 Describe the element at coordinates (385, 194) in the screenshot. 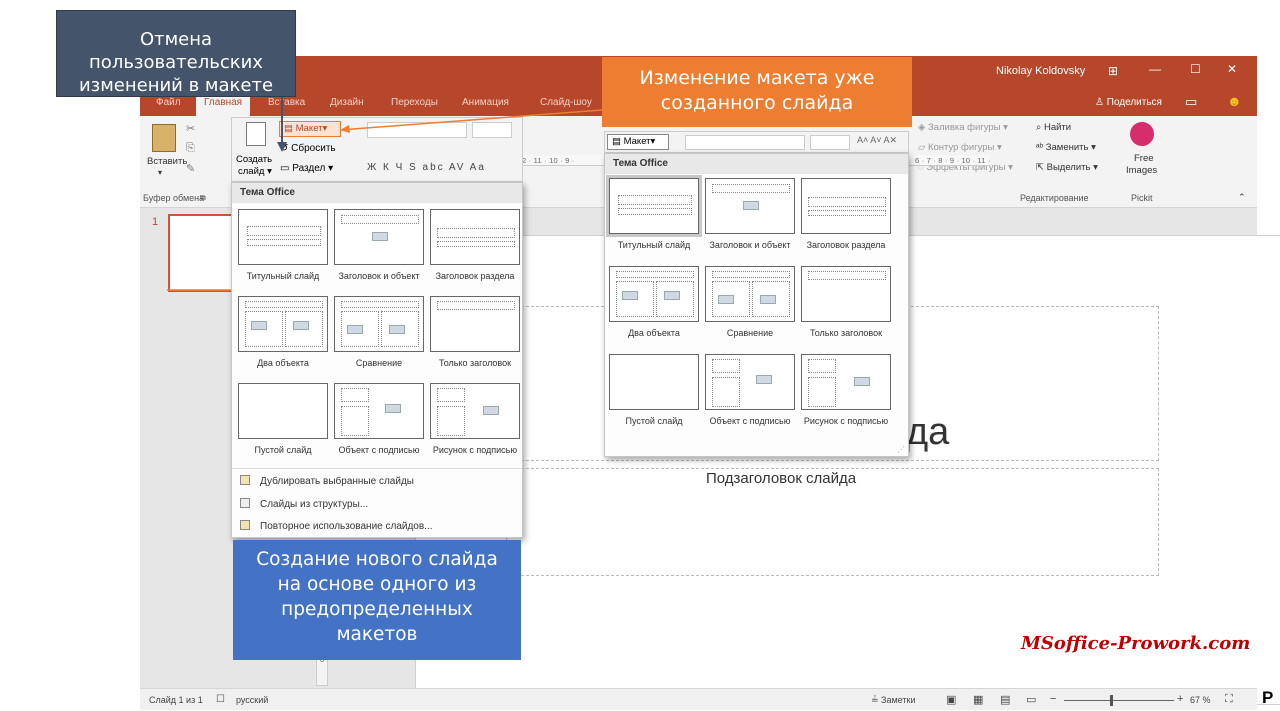

I see `connector-arrows` at that location.